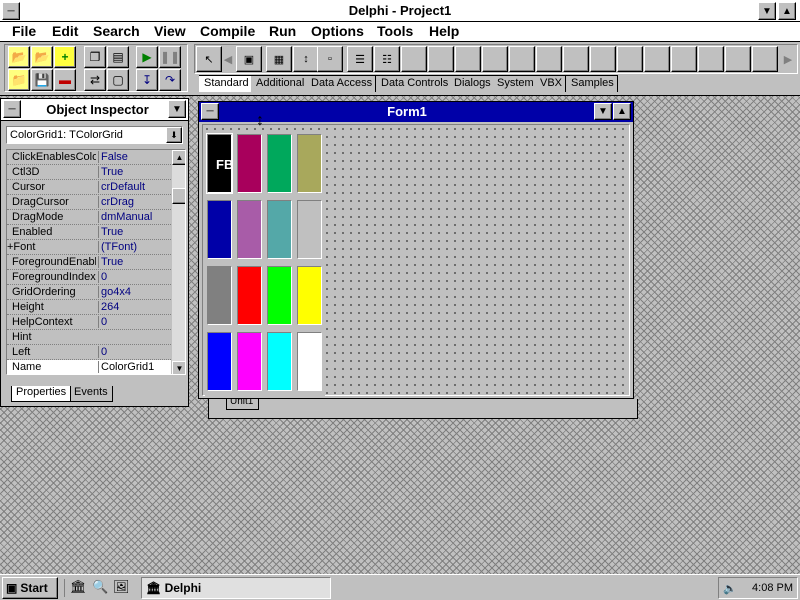 The width and height of the screenshot is (800, 600). What do you see at coordinates (89, 277) in the screenshot?
I see `property-row: ForegroundIndex 0` at bounding box center [89, 277].